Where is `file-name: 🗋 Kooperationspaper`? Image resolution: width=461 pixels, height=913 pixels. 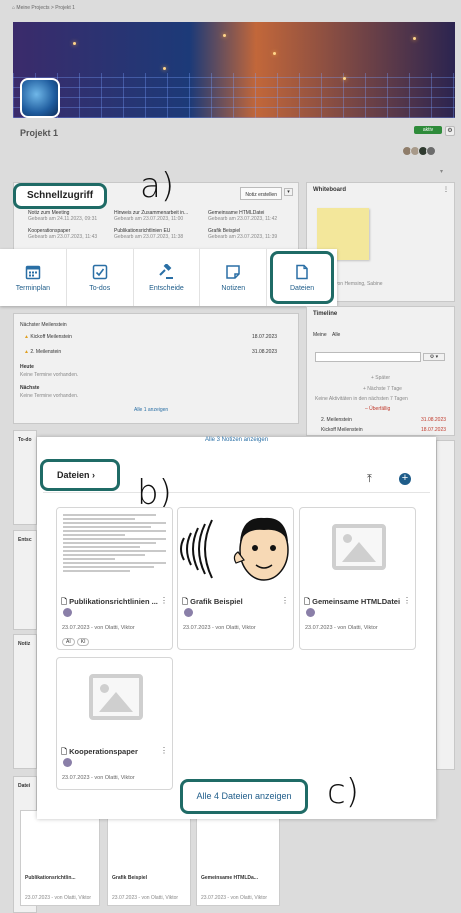
file-name: 🗋 Kooperationspaper is located at coordinates (113, 752).